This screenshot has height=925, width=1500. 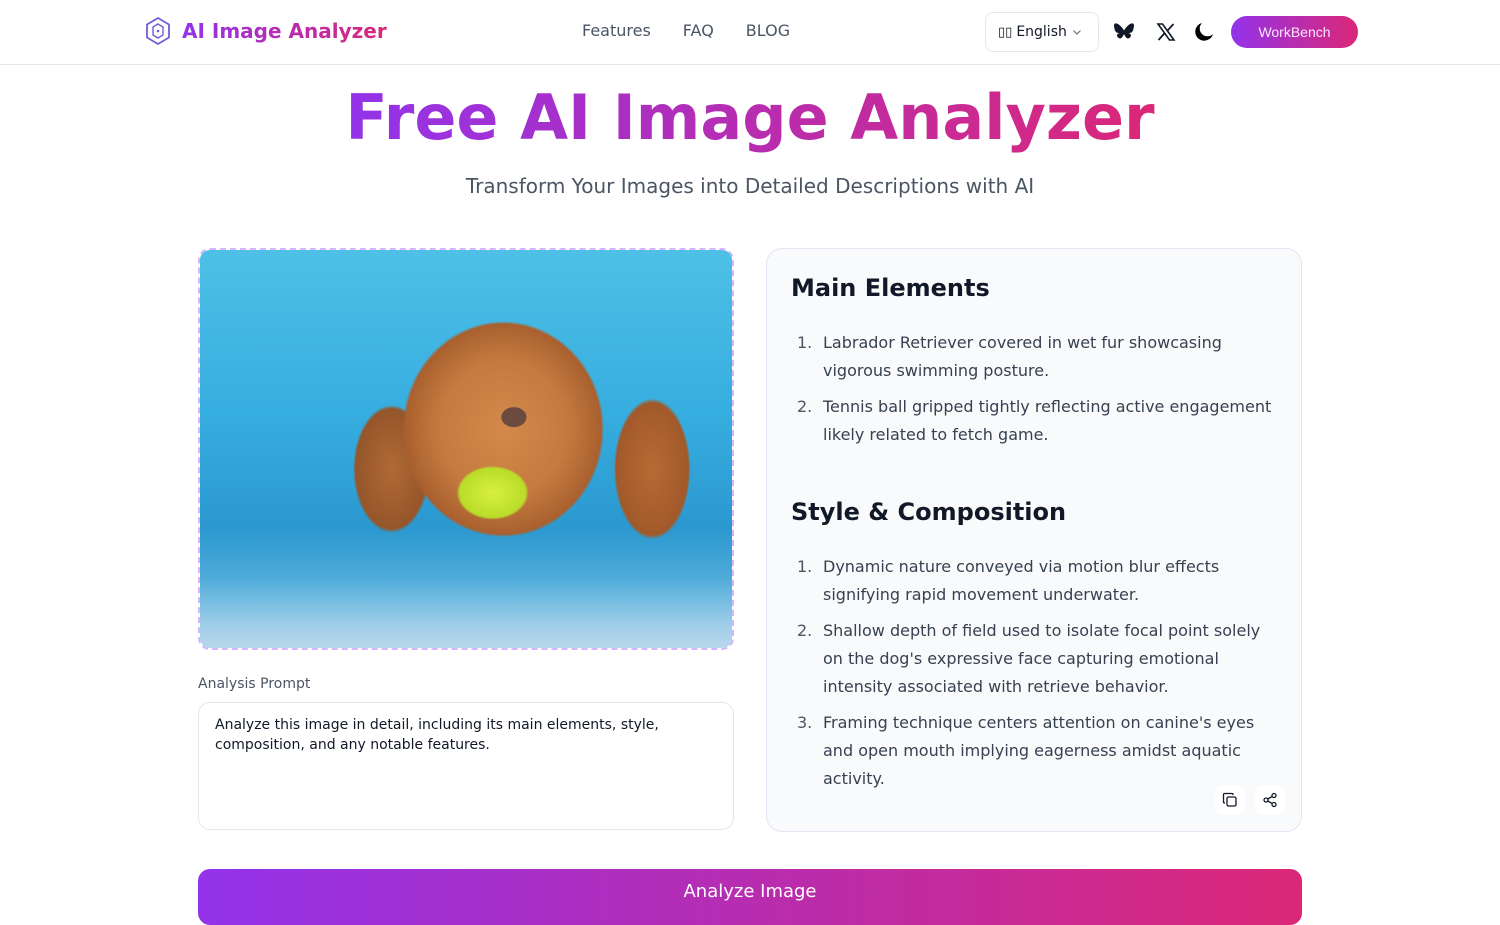 I want to click on x-link, so click(x=1166, y=32).